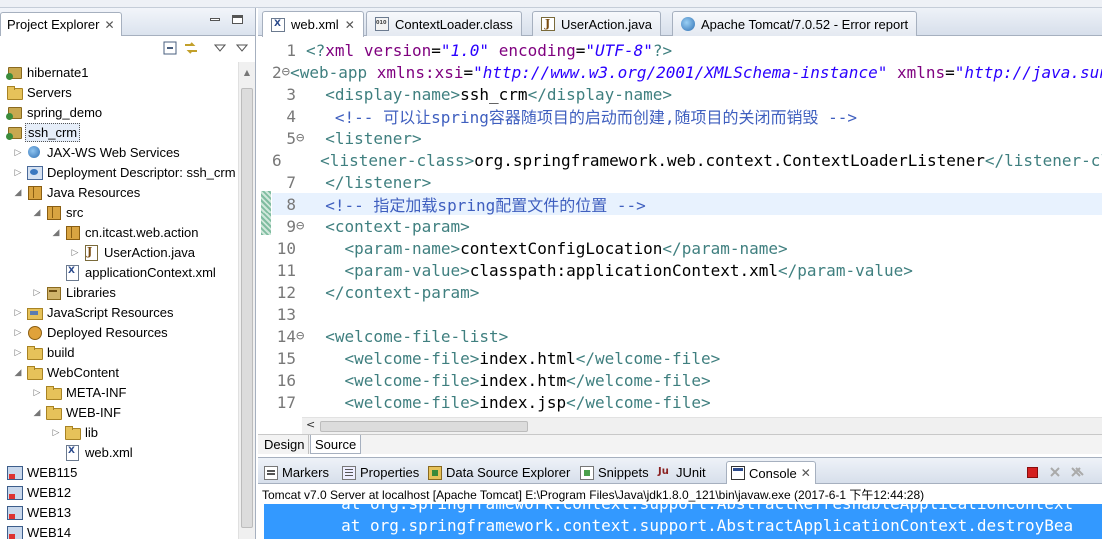  I want to click on tree-item: ssh_crm, so click(42, 132).